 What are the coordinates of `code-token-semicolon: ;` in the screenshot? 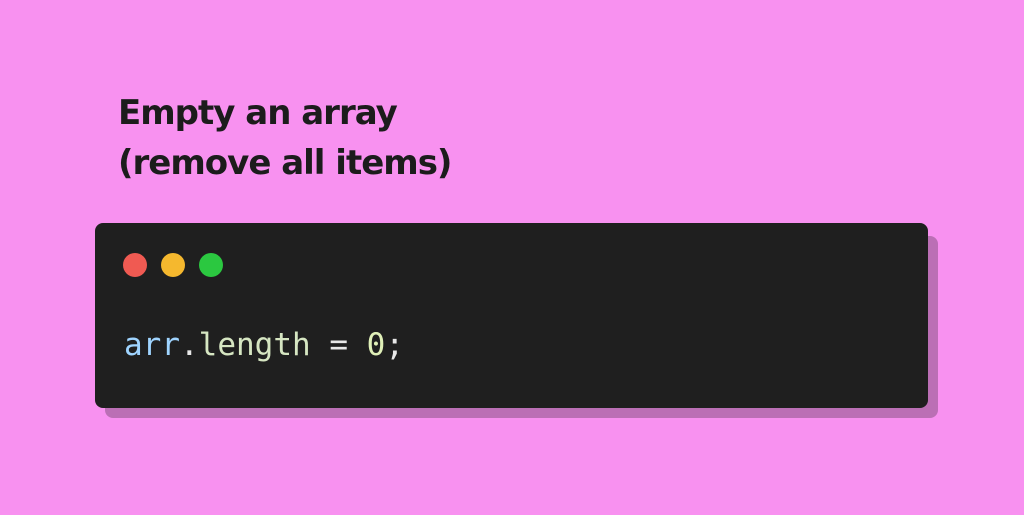 It's located at (394, 345).